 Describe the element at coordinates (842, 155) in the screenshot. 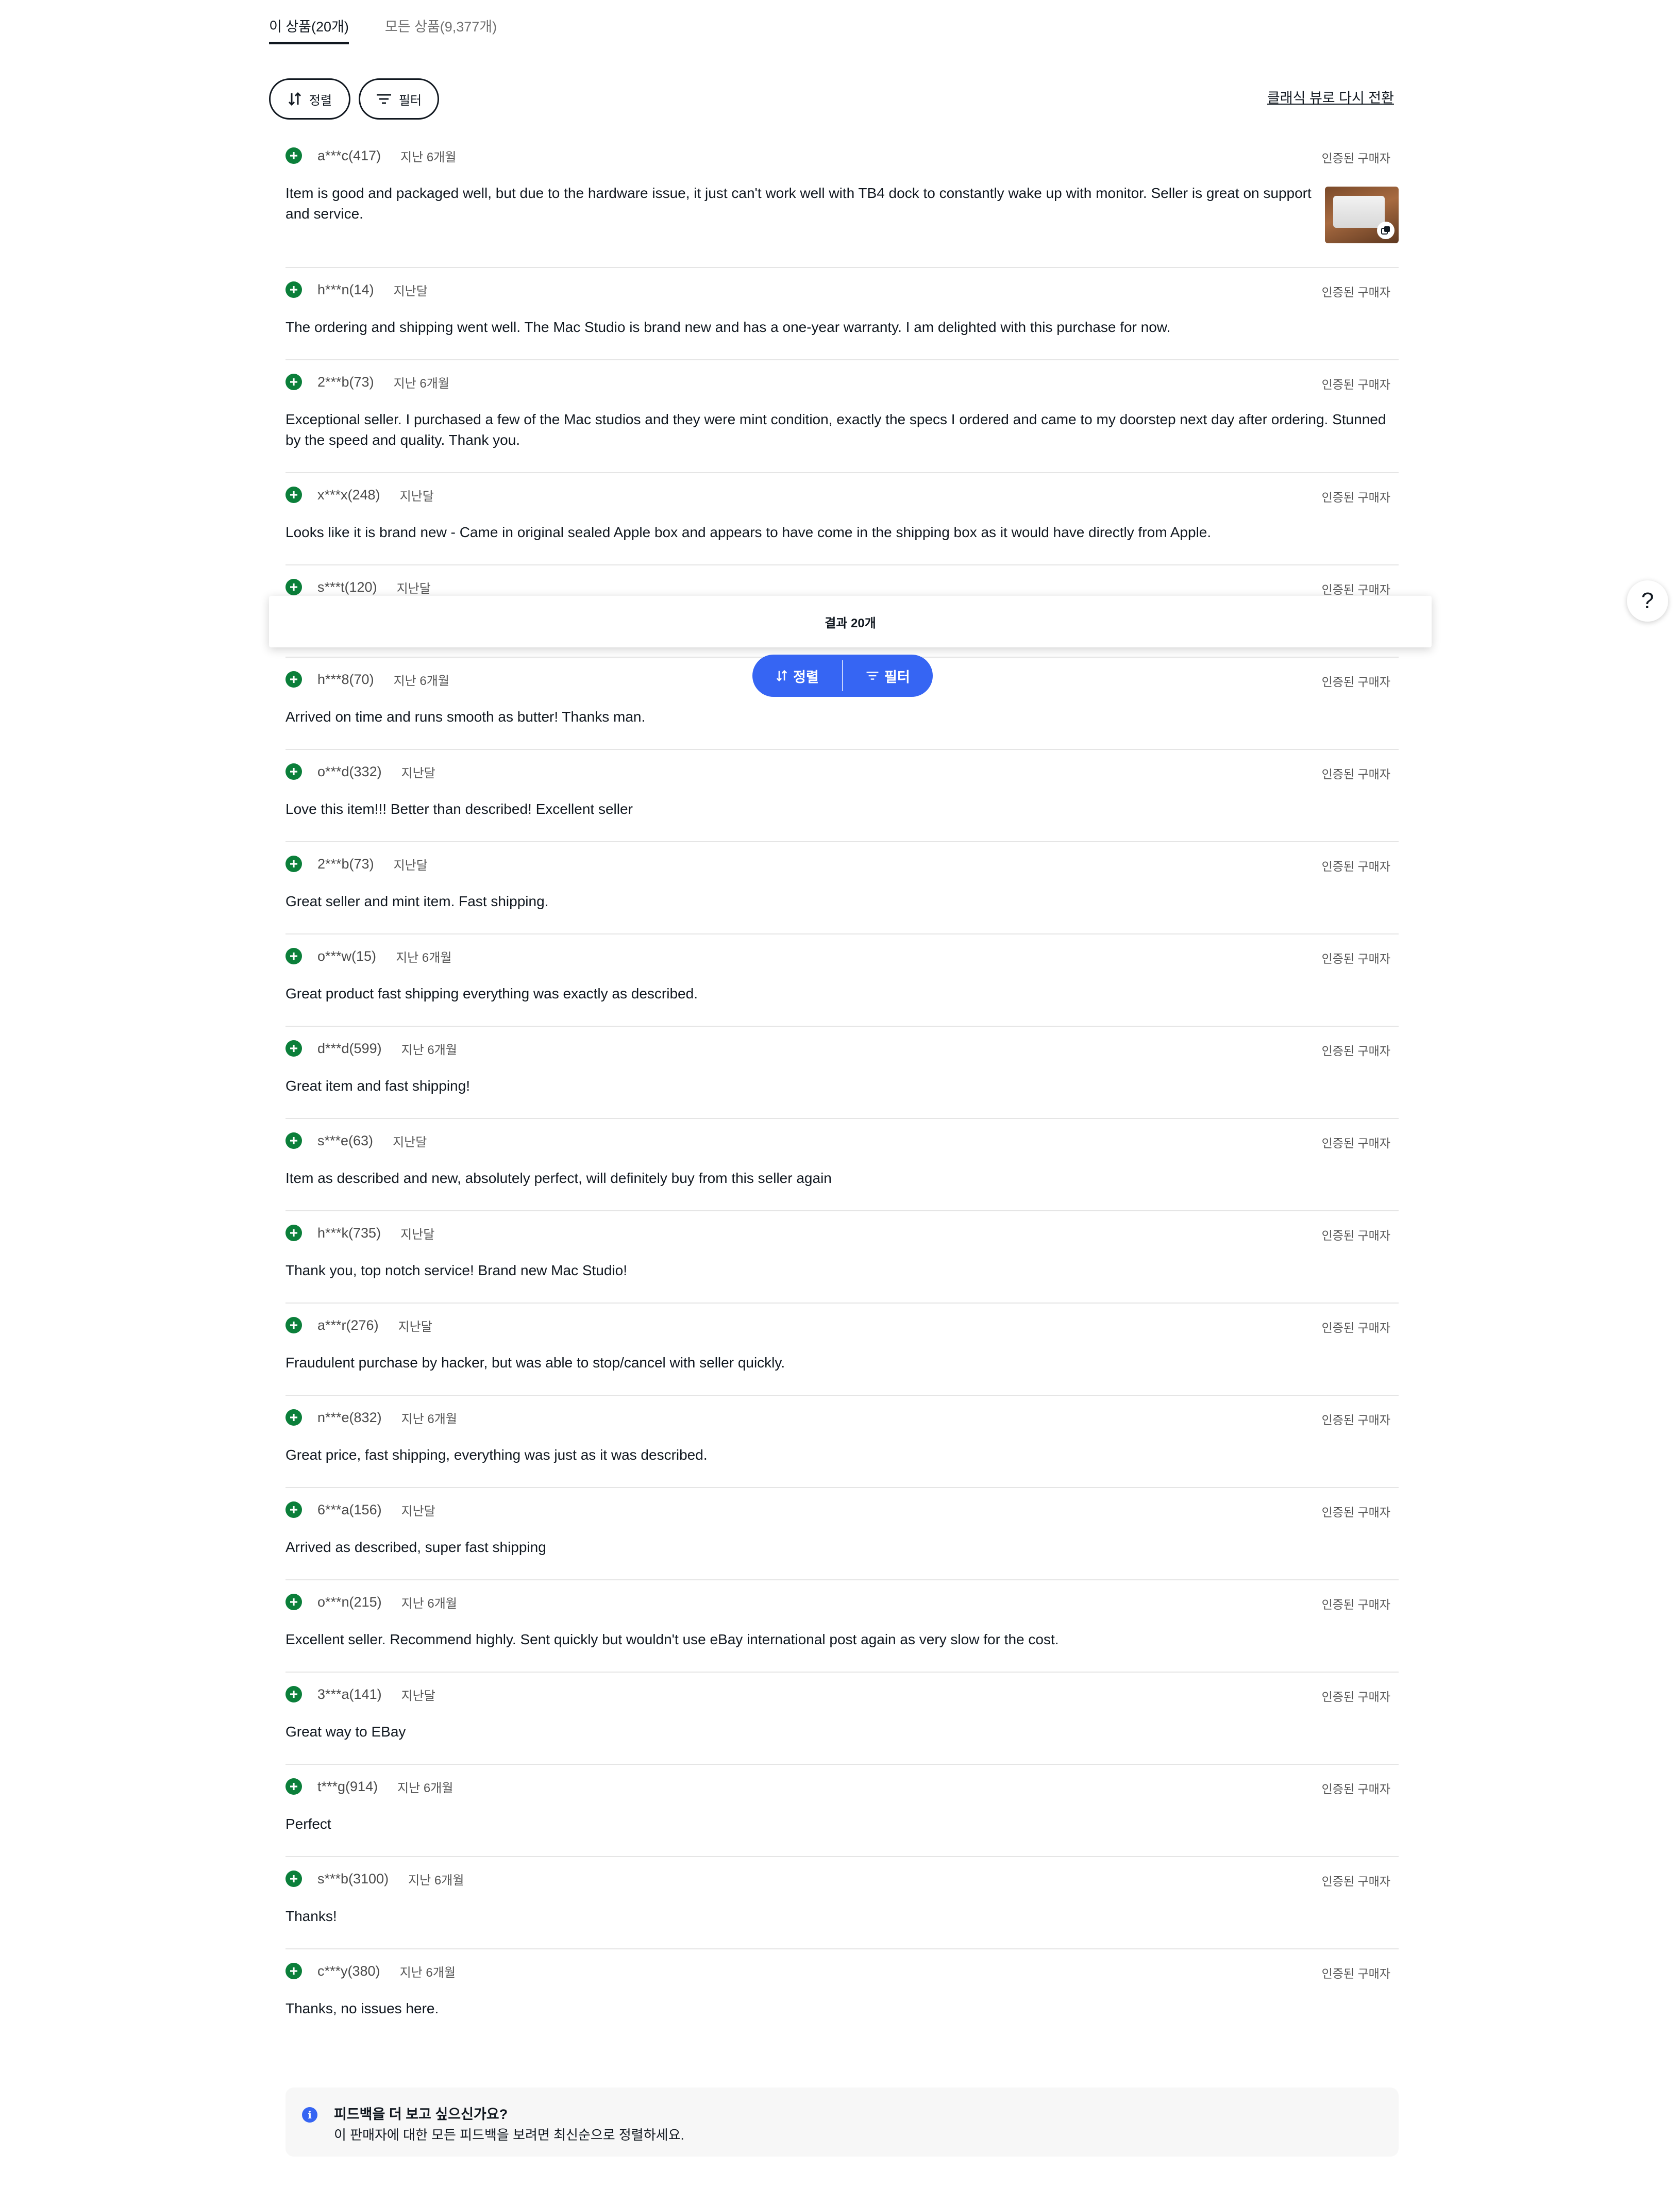

I see `feedback-header: a***c(417) 지난 6개월 인증된 구매자` at that location.